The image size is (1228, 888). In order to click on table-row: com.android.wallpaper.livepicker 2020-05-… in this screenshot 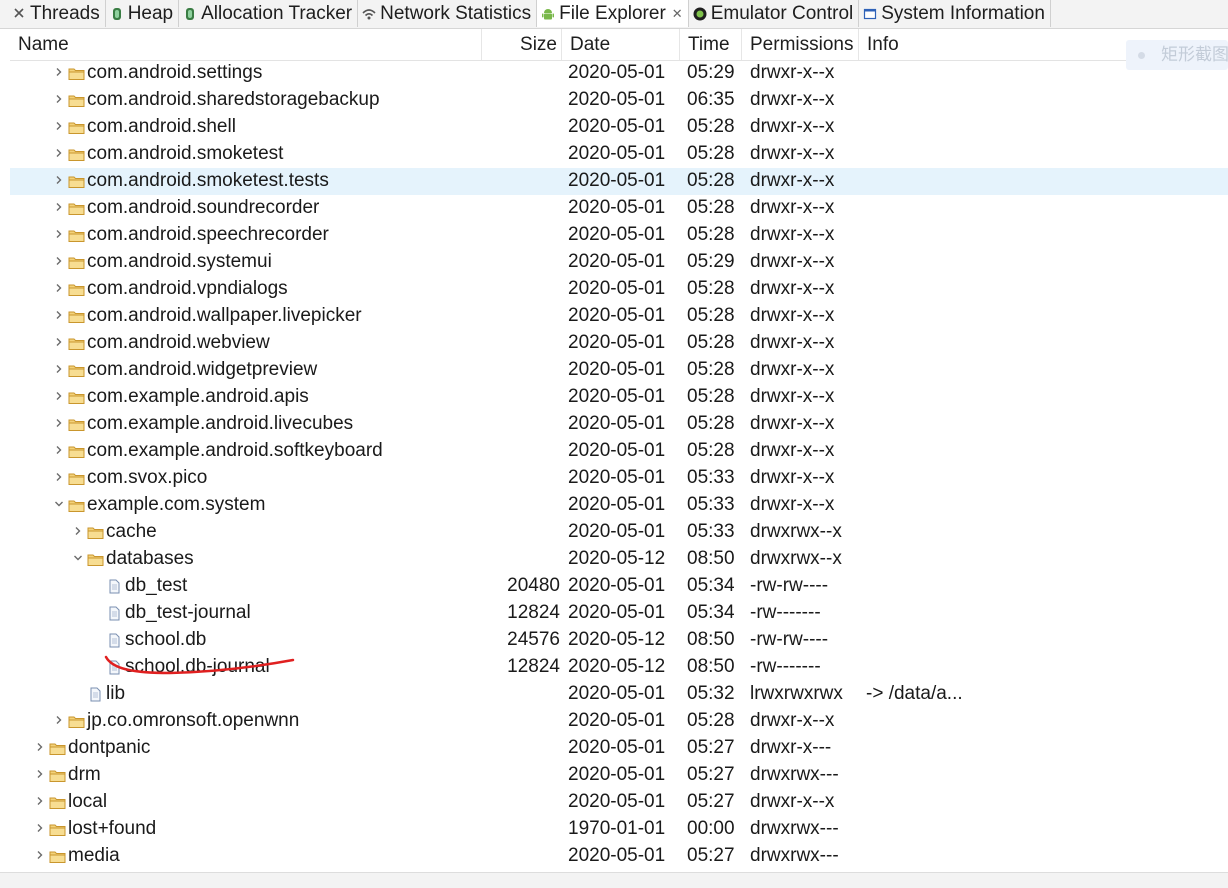, I will do `click(619, 316)`.